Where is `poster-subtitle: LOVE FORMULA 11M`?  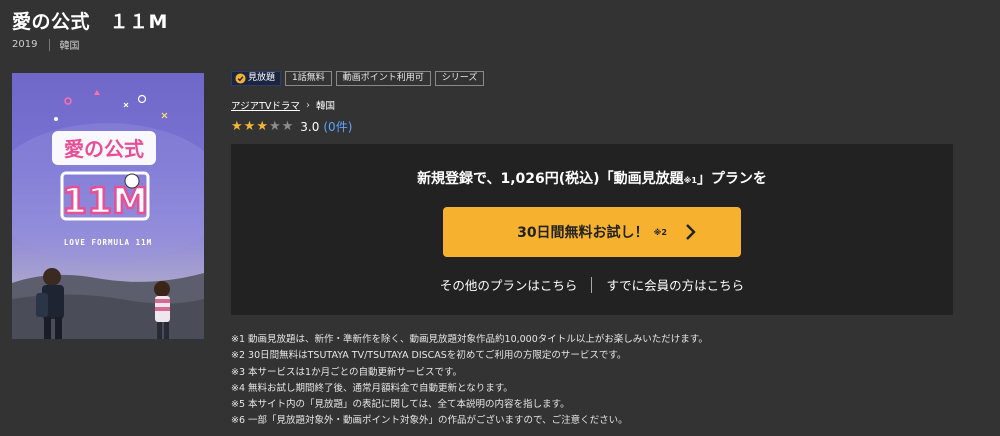 poster-subtitle: LOVE FORMULA 11M is located at coordinates (108, 242).